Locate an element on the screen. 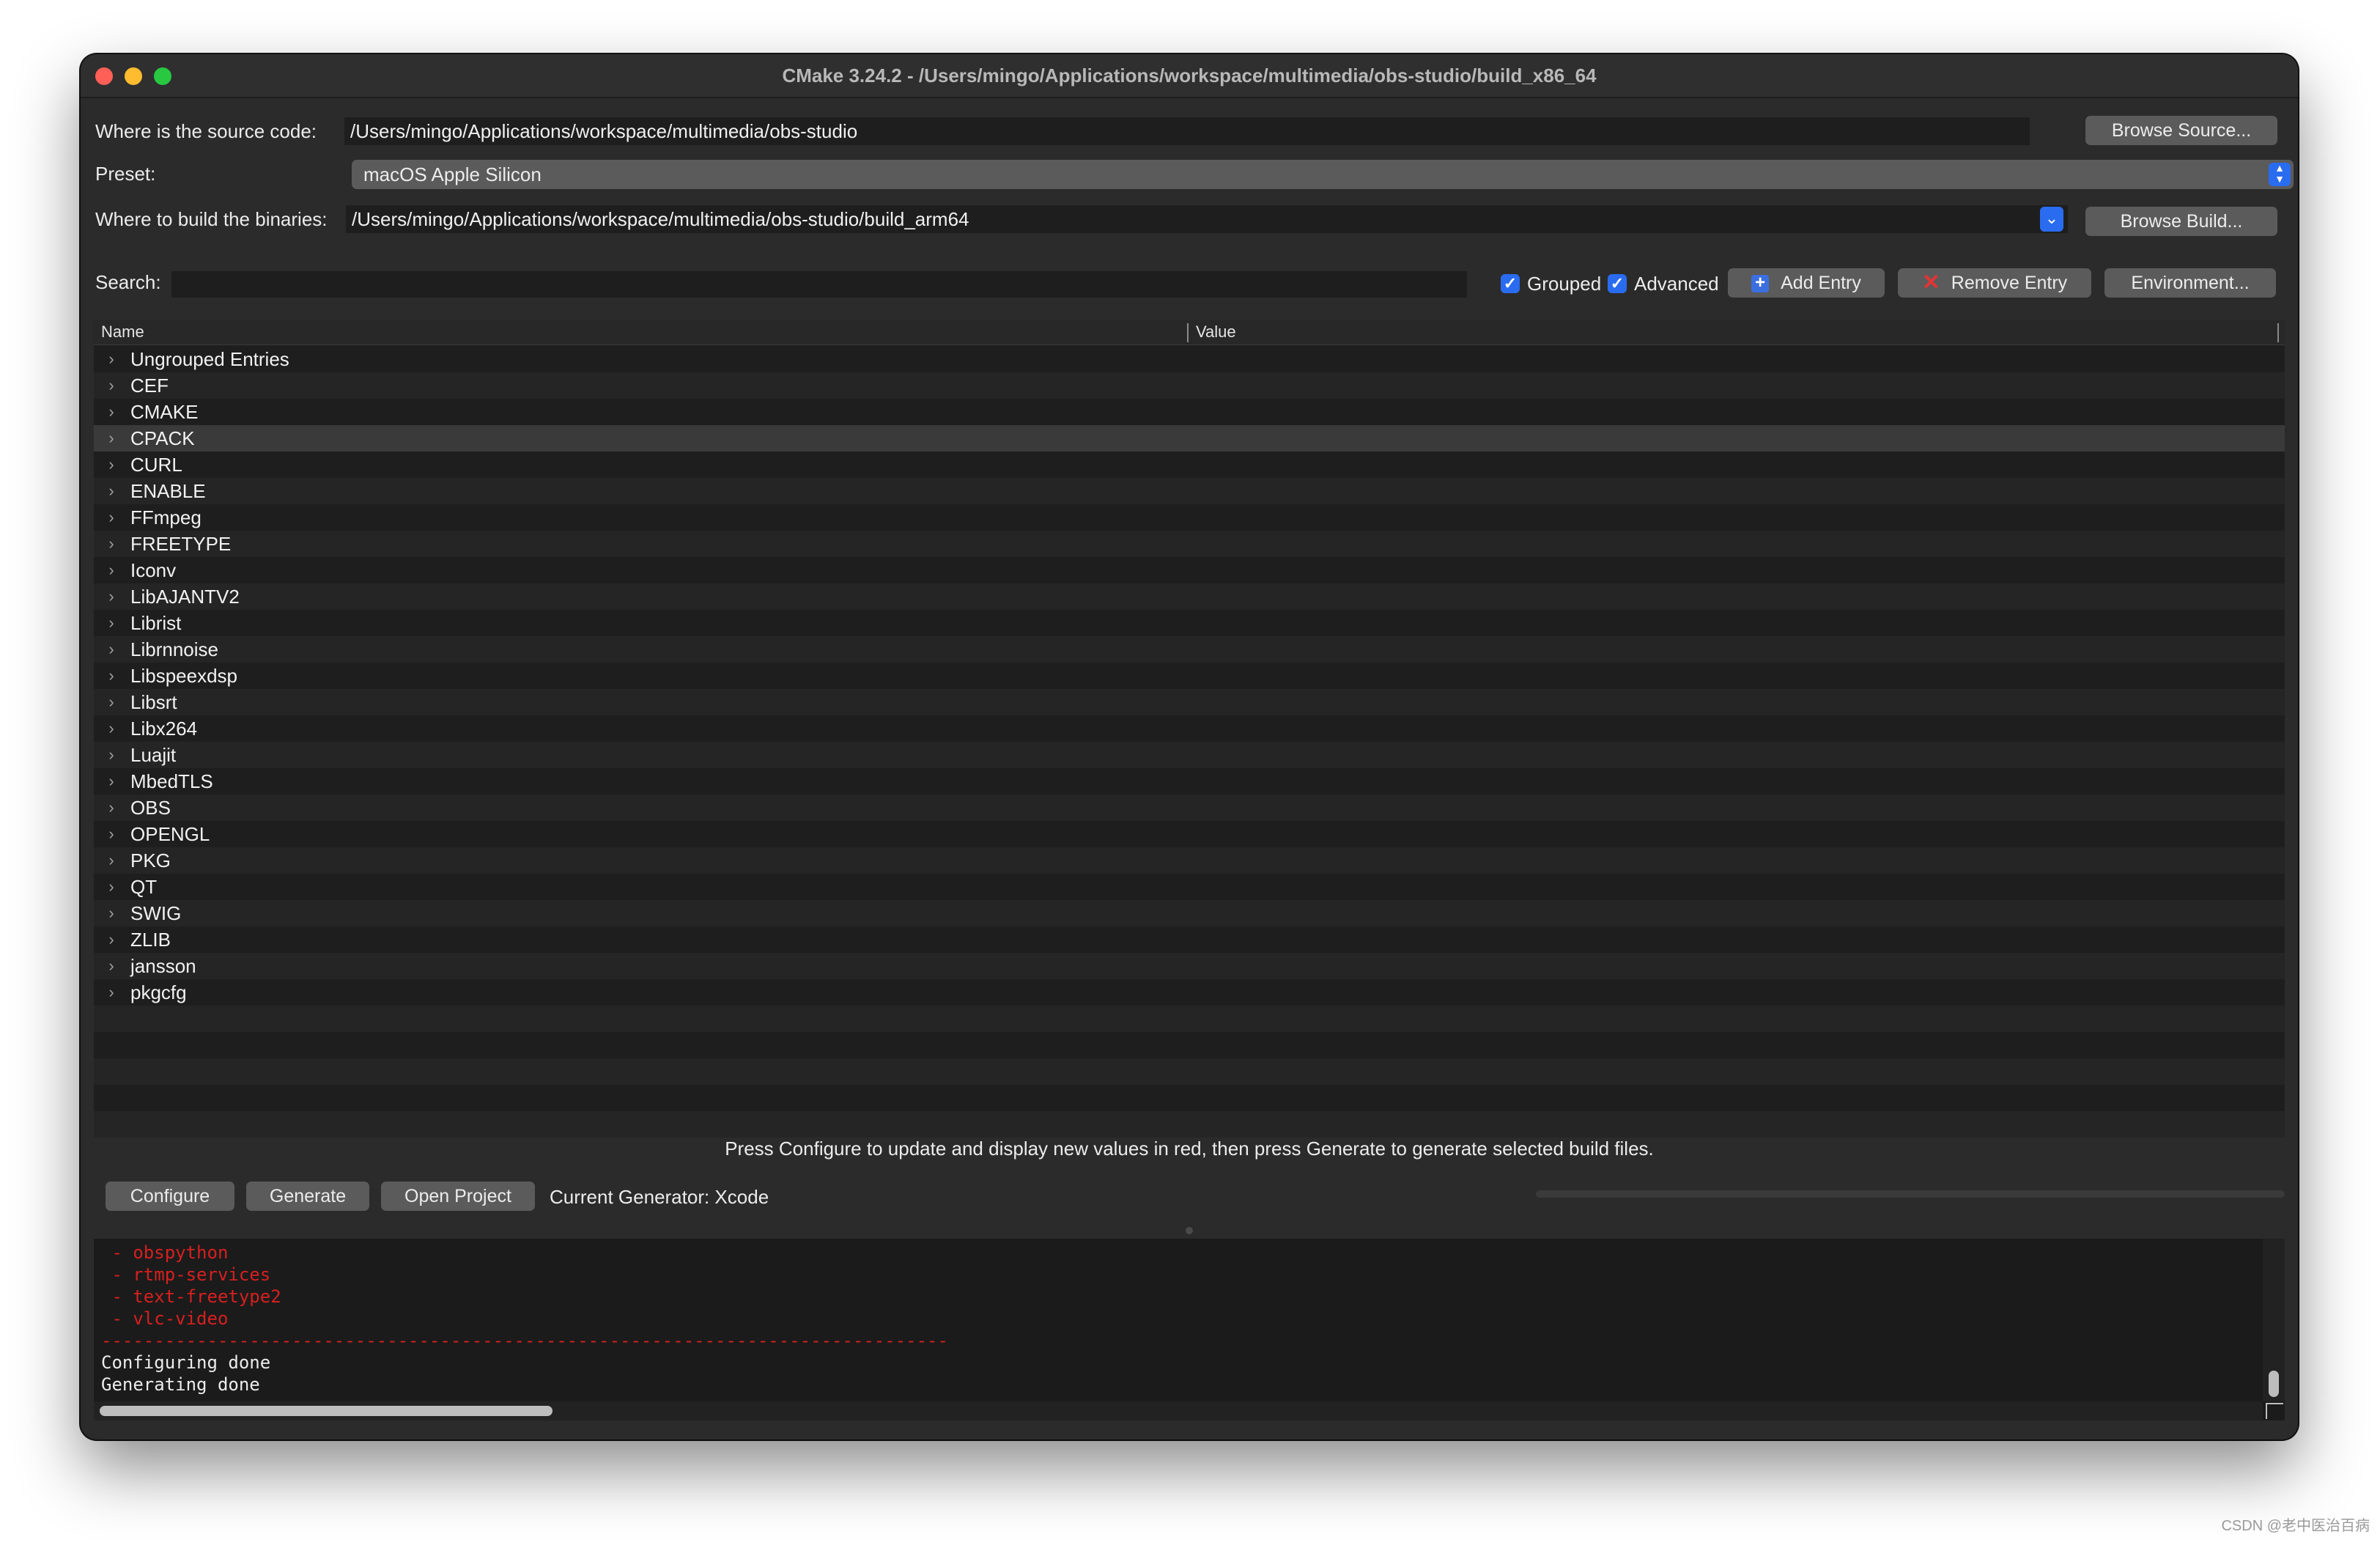 The width and height of the screenshot is (2380, 1548). progress-bar is located at coordinates (1910, 1194).